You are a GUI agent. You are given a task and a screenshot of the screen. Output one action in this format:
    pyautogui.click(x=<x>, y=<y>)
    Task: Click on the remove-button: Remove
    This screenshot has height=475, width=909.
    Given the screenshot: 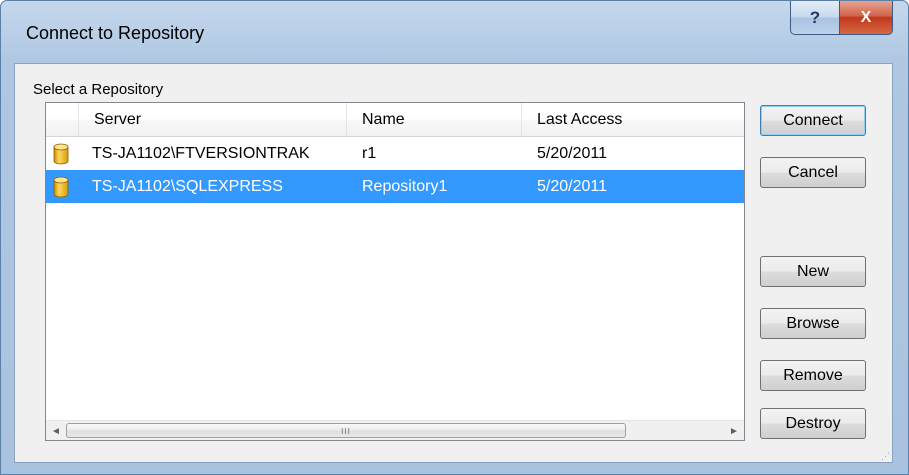 What is the action you would take?
    pyautogui.click(x=813, y=375)
    